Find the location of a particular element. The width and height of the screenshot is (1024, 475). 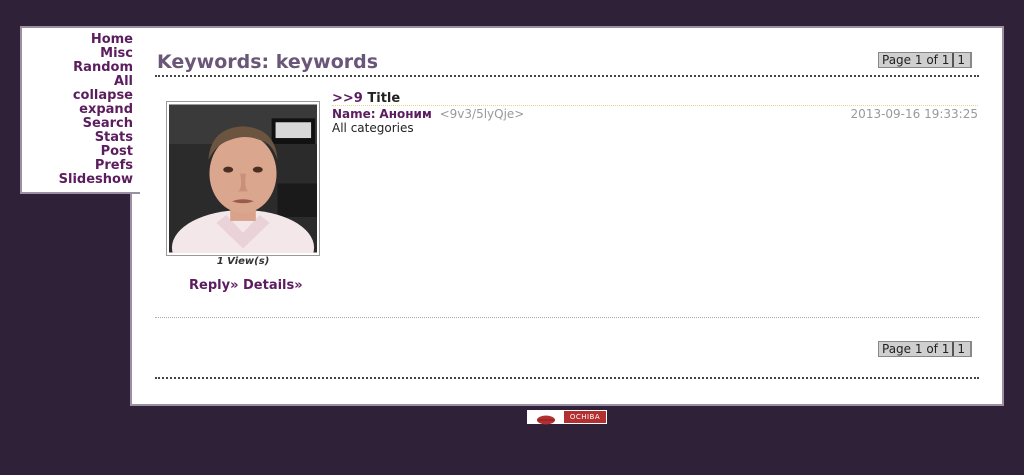

post-thumbnail is located at coordinates (243, 178).